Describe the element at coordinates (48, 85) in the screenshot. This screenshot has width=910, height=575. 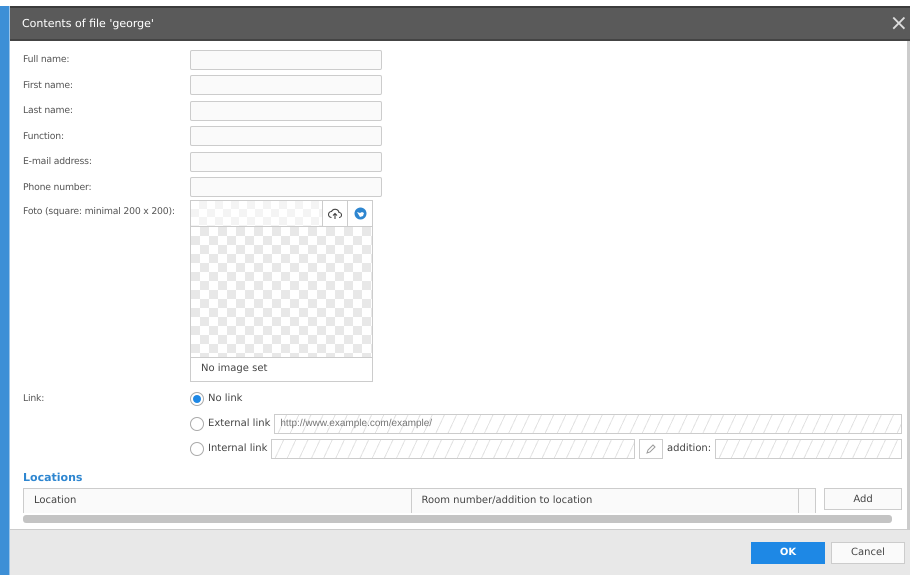
I see `field-label: First name:` at that location.